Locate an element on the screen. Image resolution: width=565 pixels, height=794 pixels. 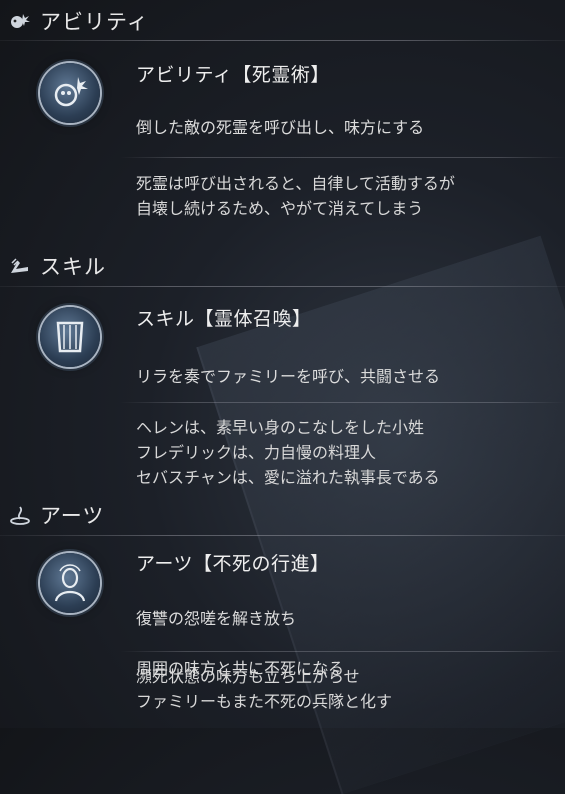
ability-title: アビリティ【死霊術】 is located at coordinates (233, 75).